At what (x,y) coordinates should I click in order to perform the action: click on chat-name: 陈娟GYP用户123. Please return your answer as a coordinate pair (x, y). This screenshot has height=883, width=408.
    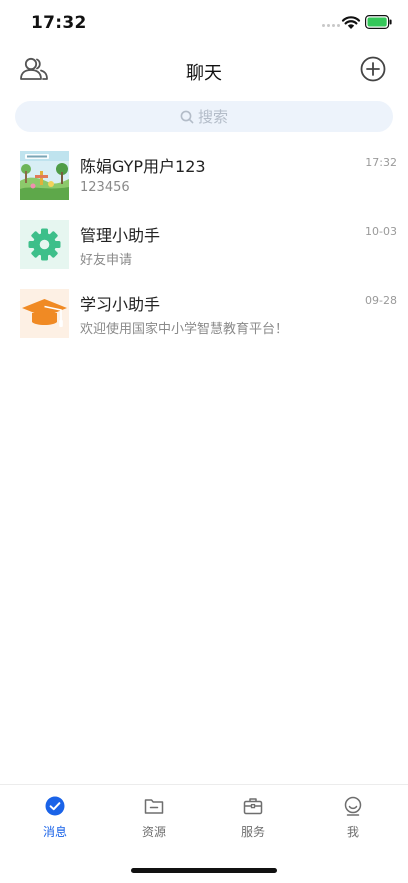
    Looking at the image, I should click on (143, 166).